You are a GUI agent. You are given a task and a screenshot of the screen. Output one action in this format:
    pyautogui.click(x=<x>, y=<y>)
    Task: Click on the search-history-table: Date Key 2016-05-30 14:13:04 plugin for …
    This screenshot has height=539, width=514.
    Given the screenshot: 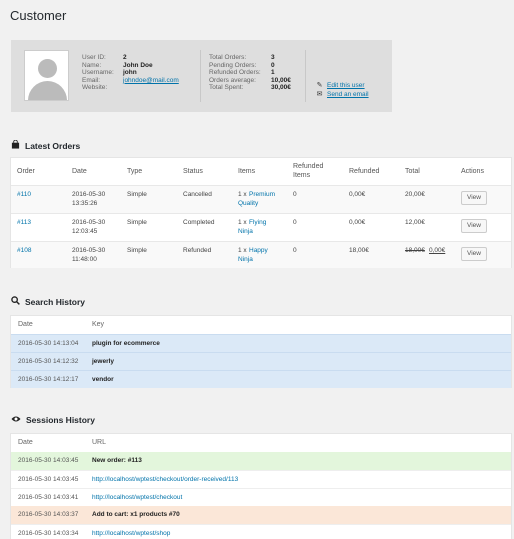 What is the action you would take?
    pyautogui.click(x=261, y=351)
    